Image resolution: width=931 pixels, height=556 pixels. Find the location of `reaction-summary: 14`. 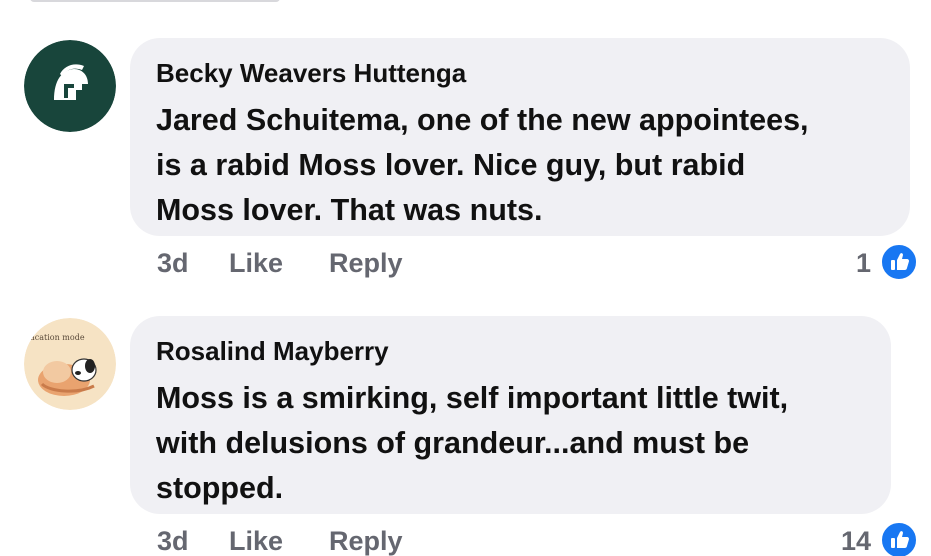

reaction-summary: 14 is located at coordinates (869, 538).